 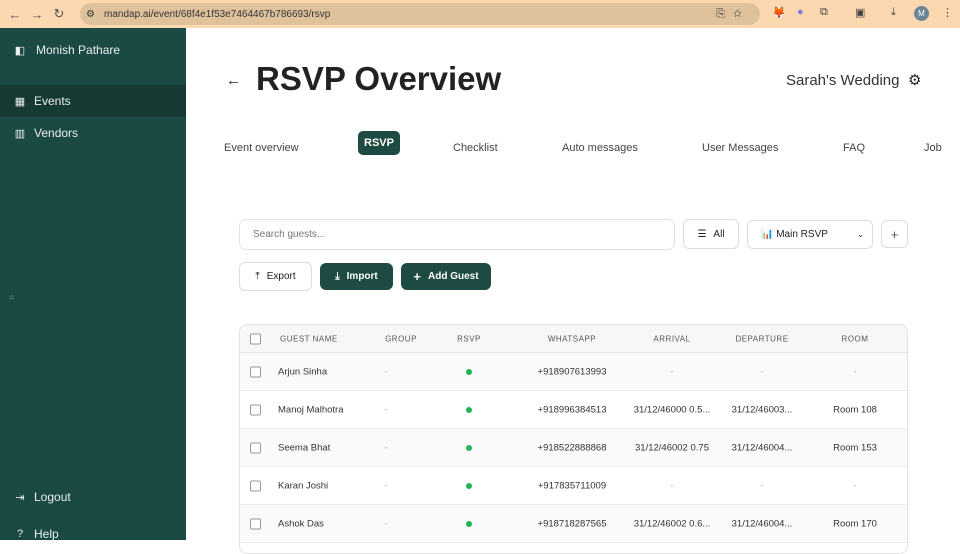 I want to click on reload-icon: ↻, so click(x=59, y=14).